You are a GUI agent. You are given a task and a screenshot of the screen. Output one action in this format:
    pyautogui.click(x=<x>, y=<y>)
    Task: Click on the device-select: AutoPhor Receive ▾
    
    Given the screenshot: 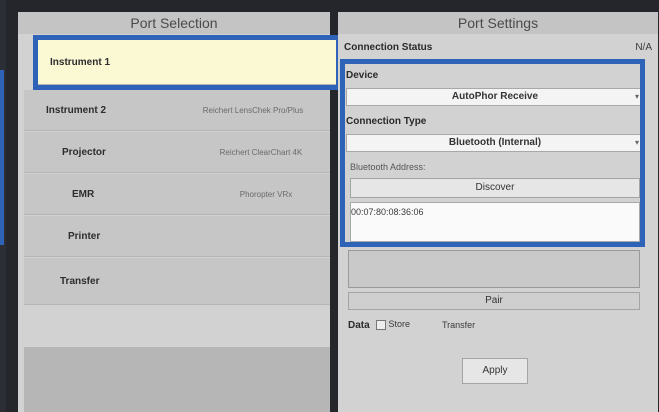 What is the action you would take?
    pyautogui.click(x=495, y=97)
    